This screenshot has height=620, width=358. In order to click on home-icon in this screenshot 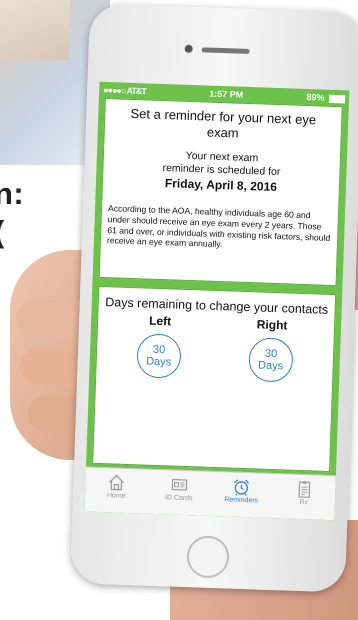, I will do `click(117, 482)`.